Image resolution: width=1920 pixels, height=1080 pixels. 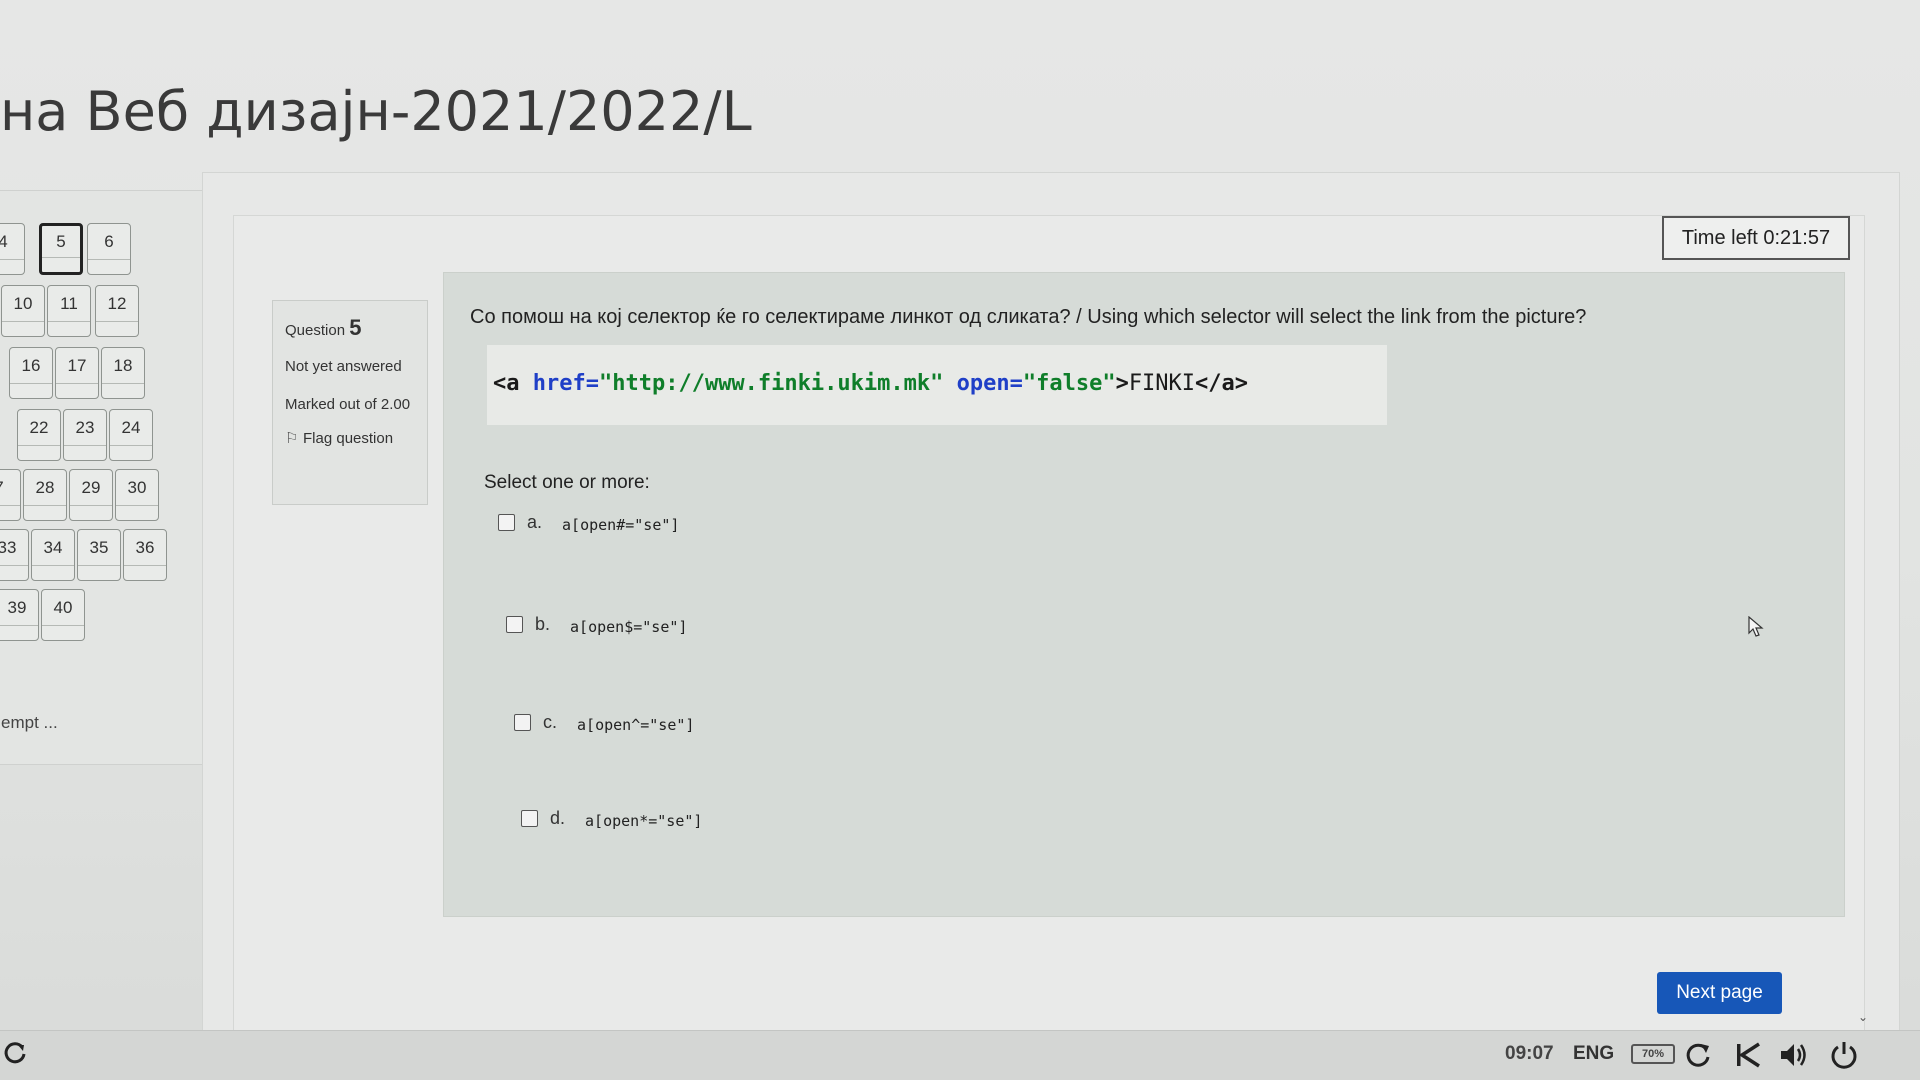 I want to click on volume-icon, so click(x=1794, y=1055).